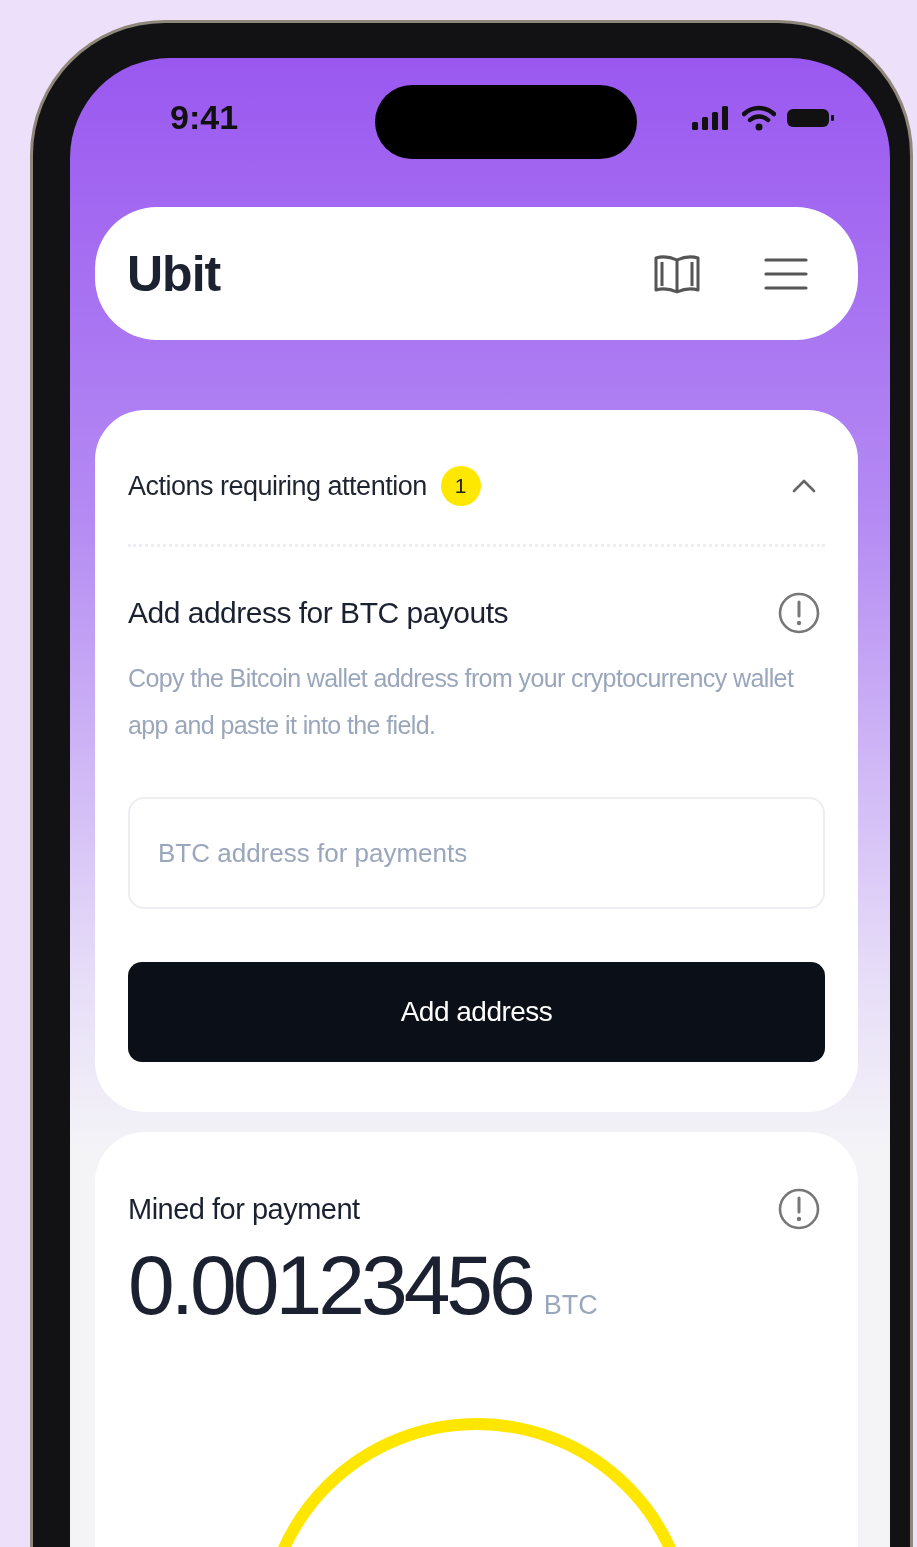 The height and width of the screenshot is (1547, 917). What do you see at coordinates (460, 486) in the screenshot?
I see `count-badge: 1` at bounding box center [460, 486].